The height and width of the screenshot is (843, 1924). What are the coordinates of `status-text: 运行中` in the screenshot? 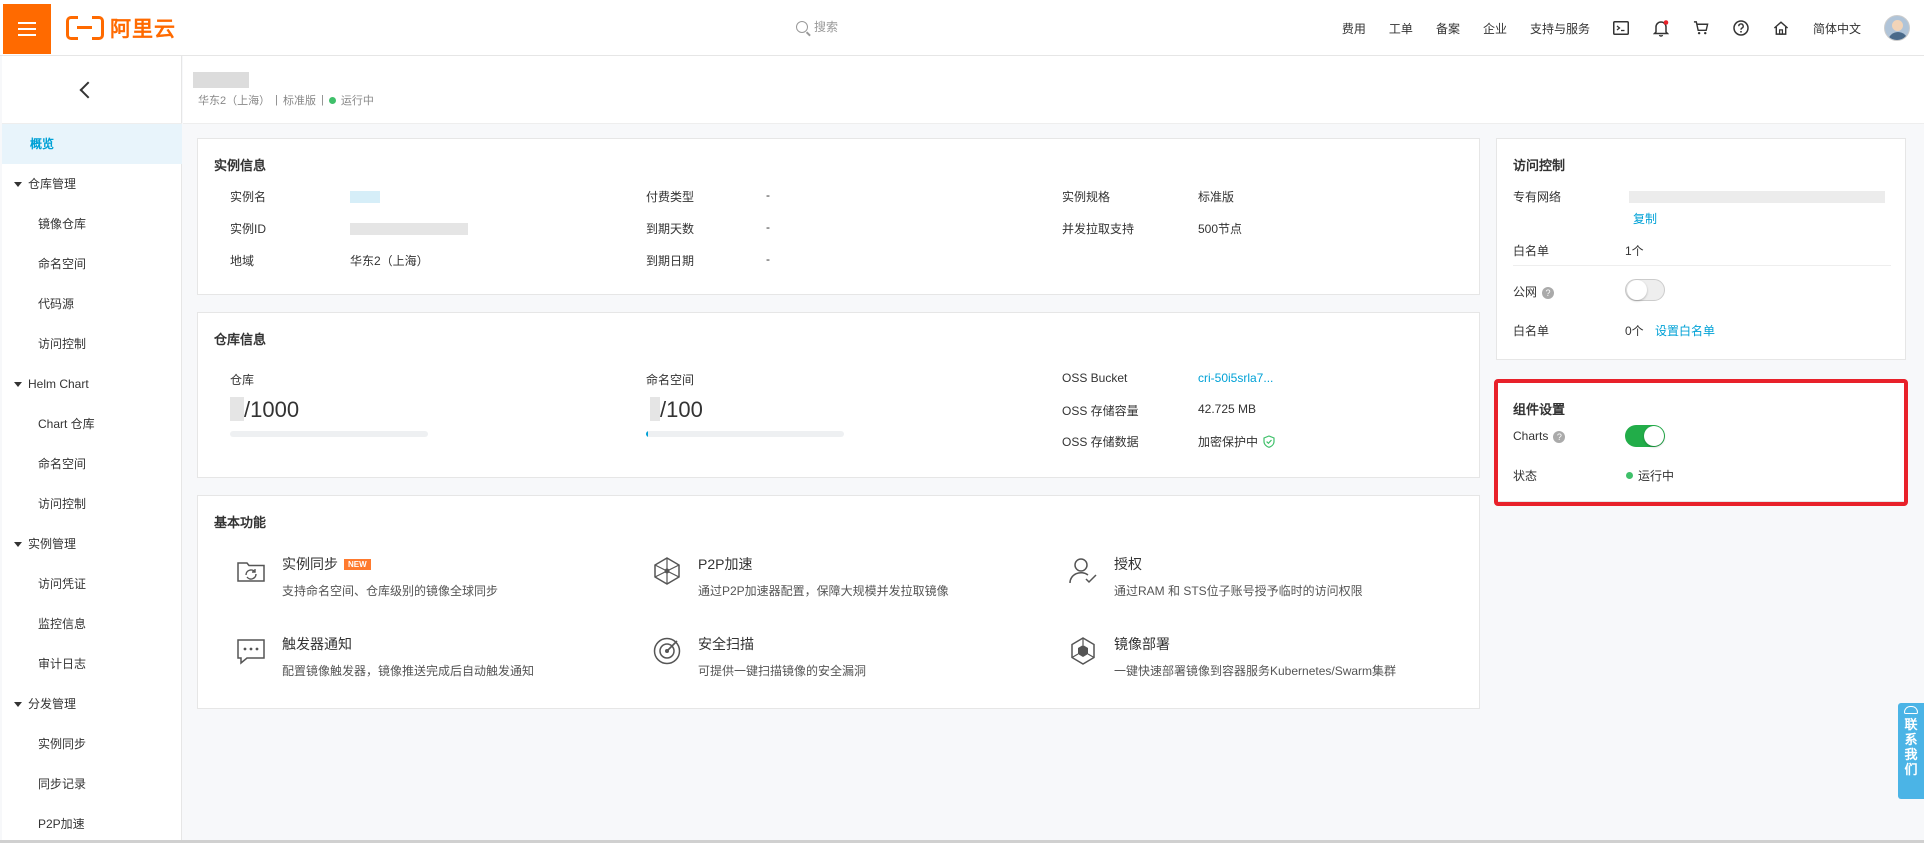 It's located at (357, 101).